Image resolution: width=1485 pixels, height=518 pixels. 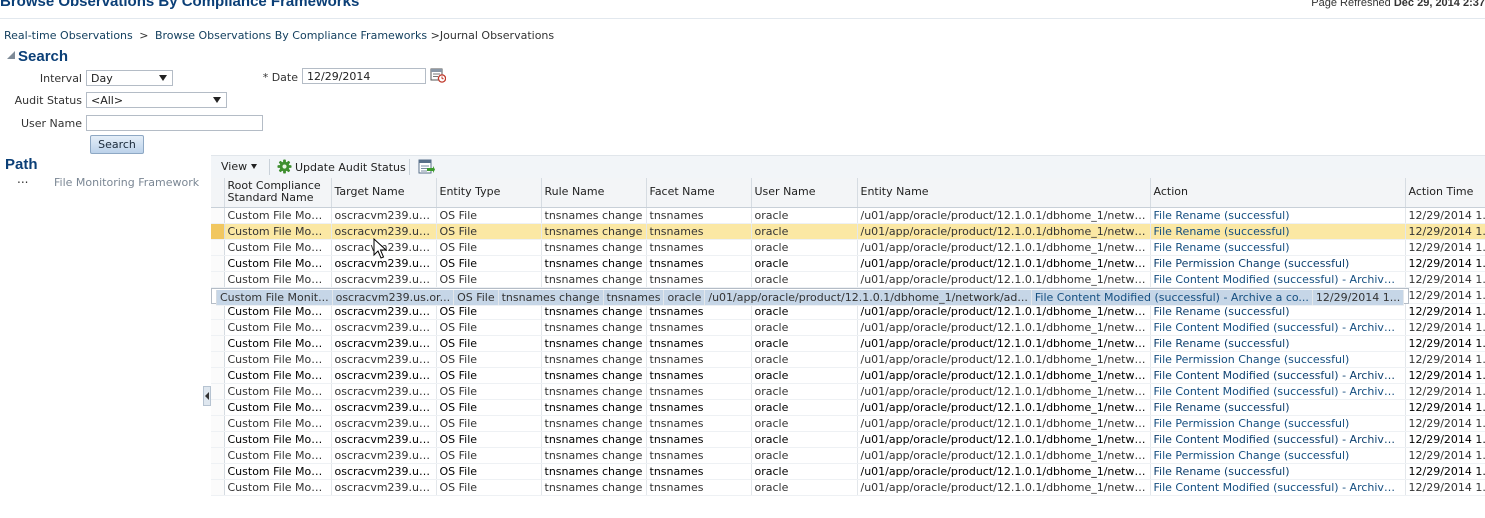 I want to click on interval-label: Interval, so click(x=60, y=78).